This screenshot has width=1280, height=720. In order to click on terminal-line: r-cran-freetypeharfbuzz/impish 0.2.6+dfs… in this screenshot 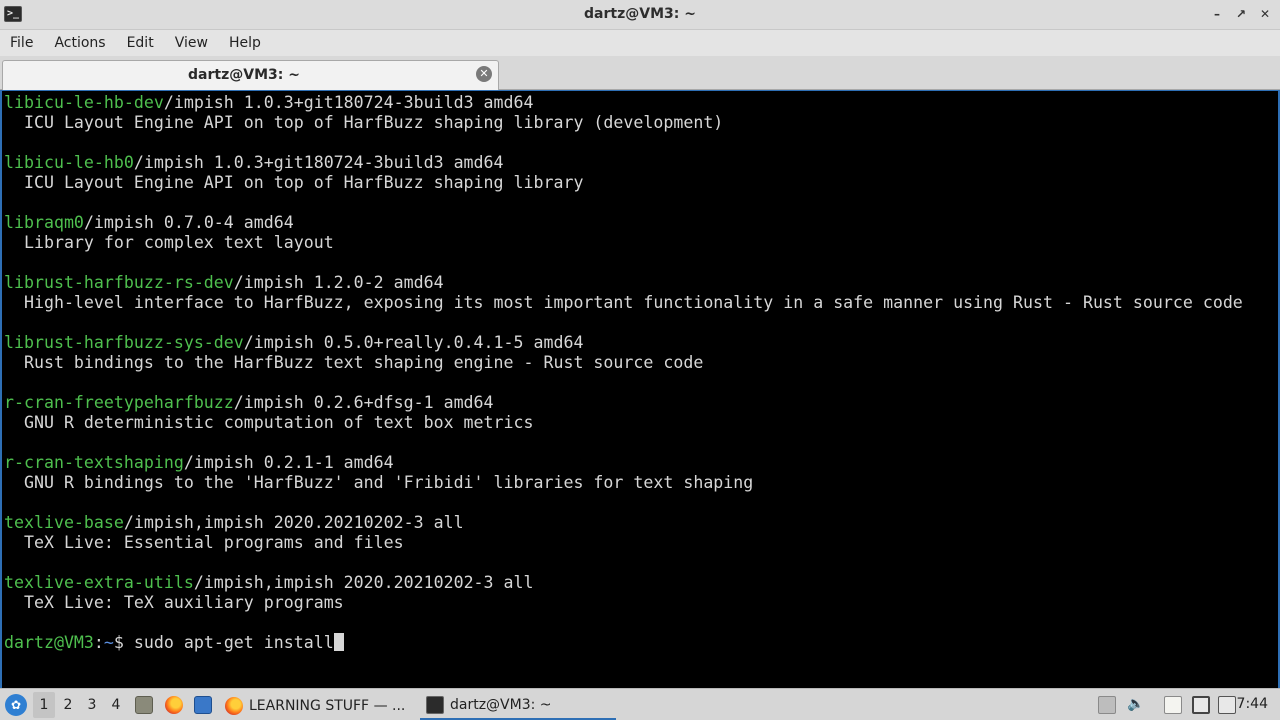, I will do `click(623, 403)`.